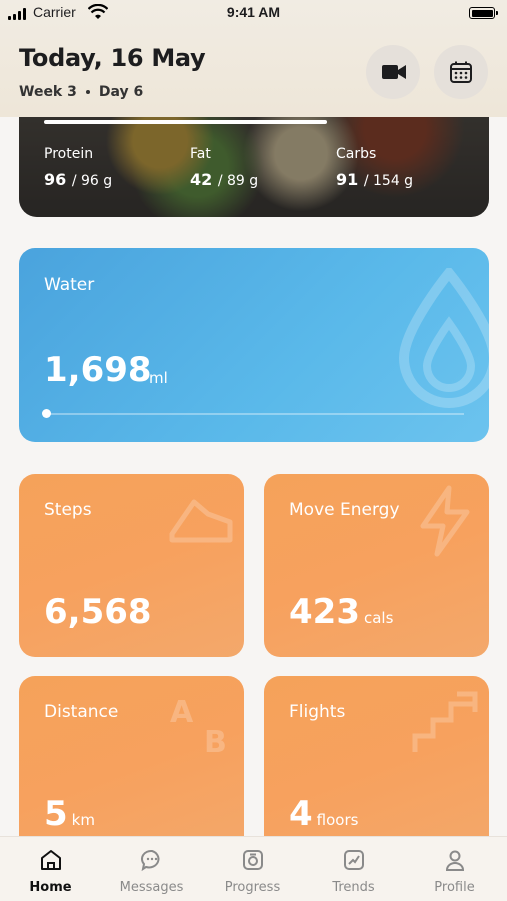 The height and width of the screenshot is (901, 507). Describe the element at coordinates (254, 414) in the screenshot. I see `water-progress-track` at that location.